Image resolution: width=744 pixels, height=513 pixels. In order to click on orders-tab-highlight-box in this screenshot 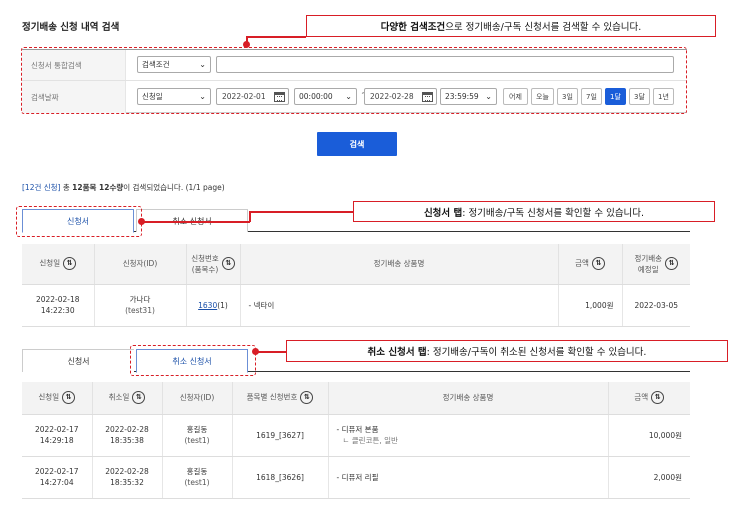, I will do `click(79, 221)`.